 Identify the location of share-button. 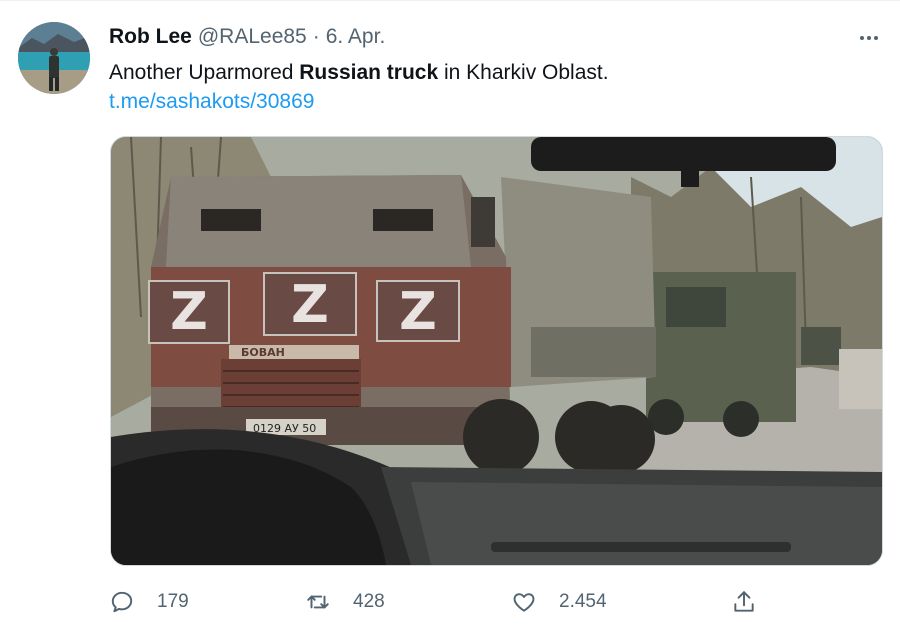
(744, 602).